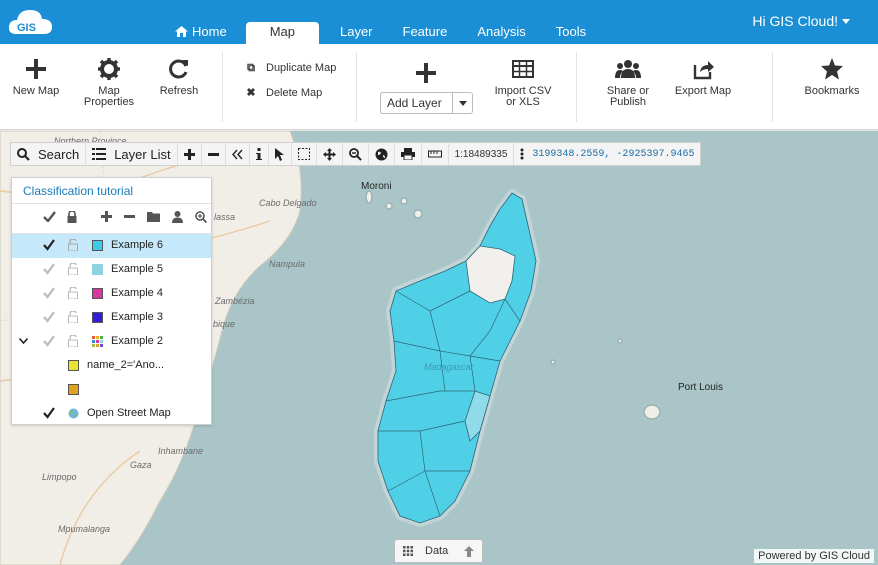 This screenshot has height=565, width=878. I want to click on info-button, so click(259, 154).